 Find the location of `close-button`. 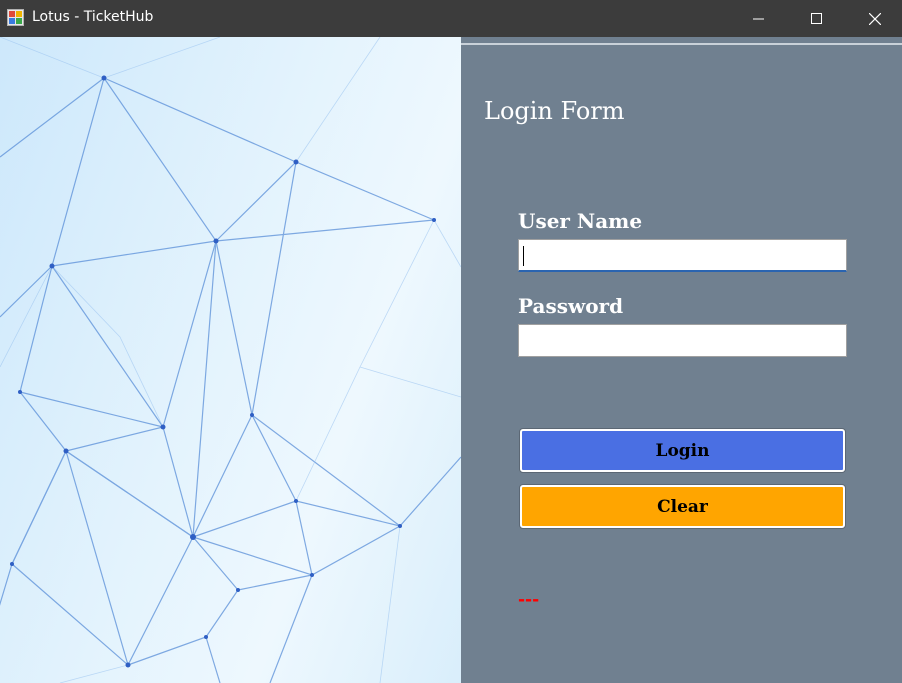

close-button is located at coordinates (874, 18).